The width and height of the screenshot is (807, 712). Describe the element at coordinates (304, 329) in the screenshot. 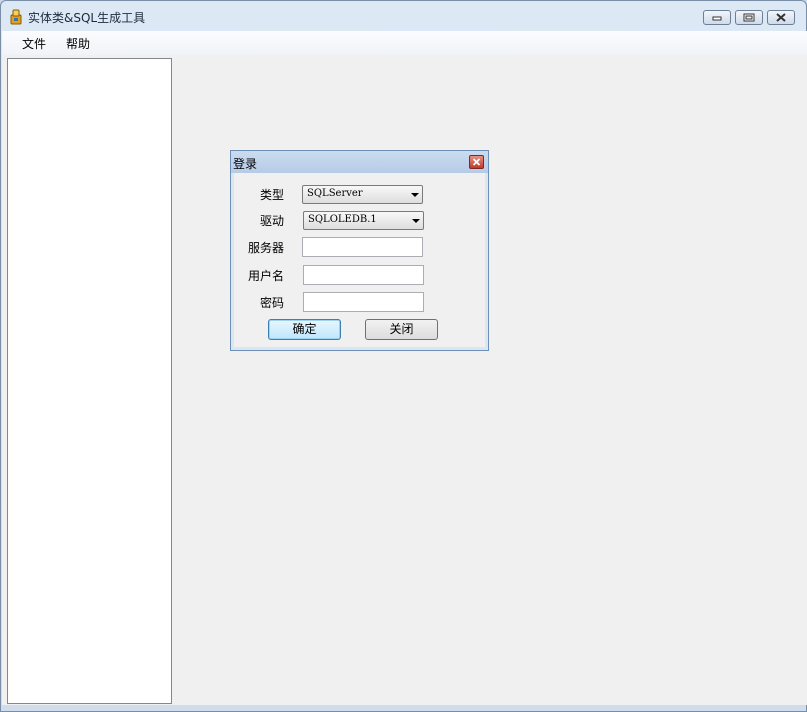

I see `ok-button: 确定` at that location.